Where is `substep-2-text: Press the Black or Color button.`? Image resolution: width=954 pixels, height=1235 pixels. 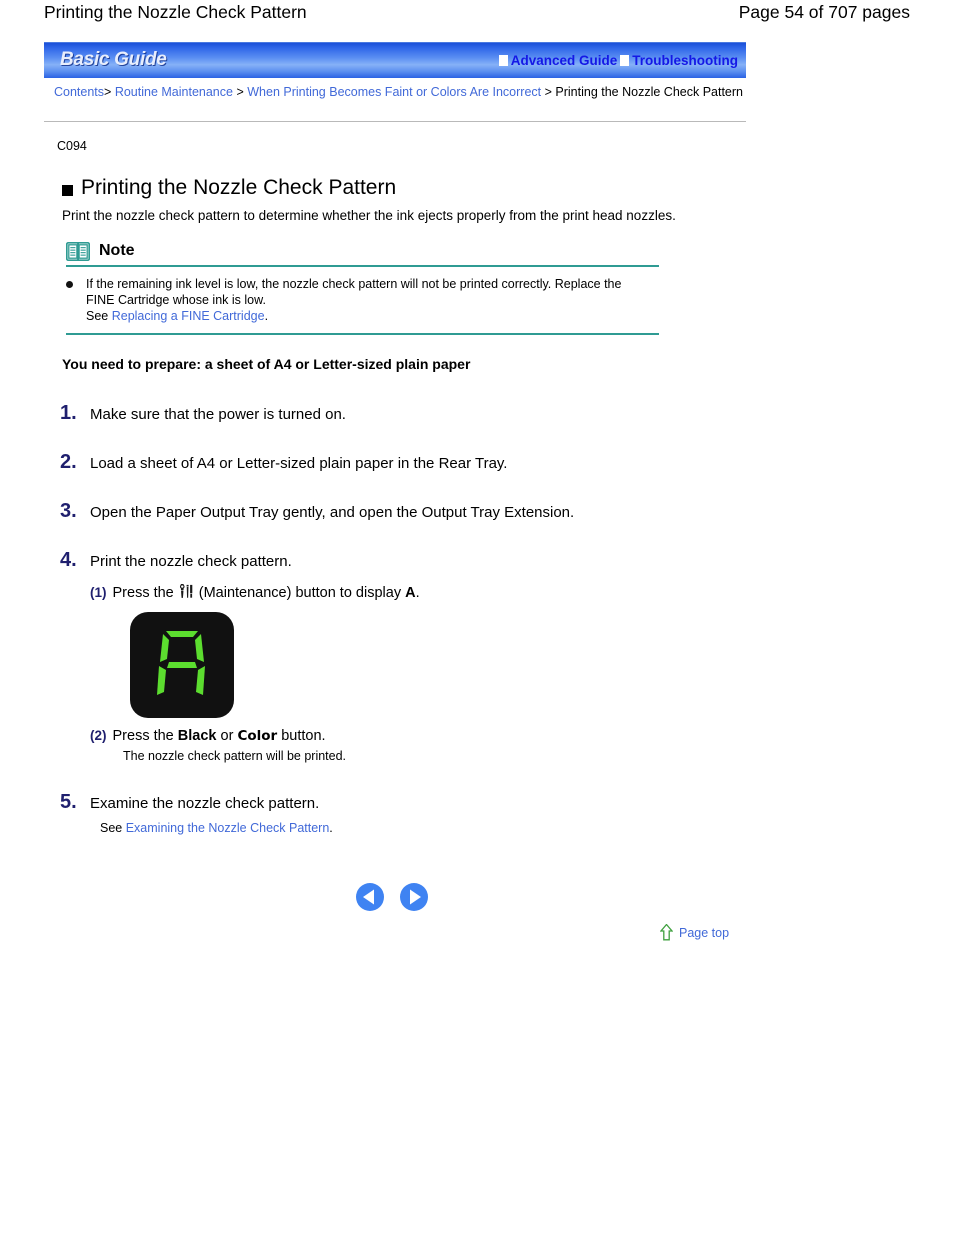 substep-2-text: Press the Black or Color button. is located at coordinates (219, 736).